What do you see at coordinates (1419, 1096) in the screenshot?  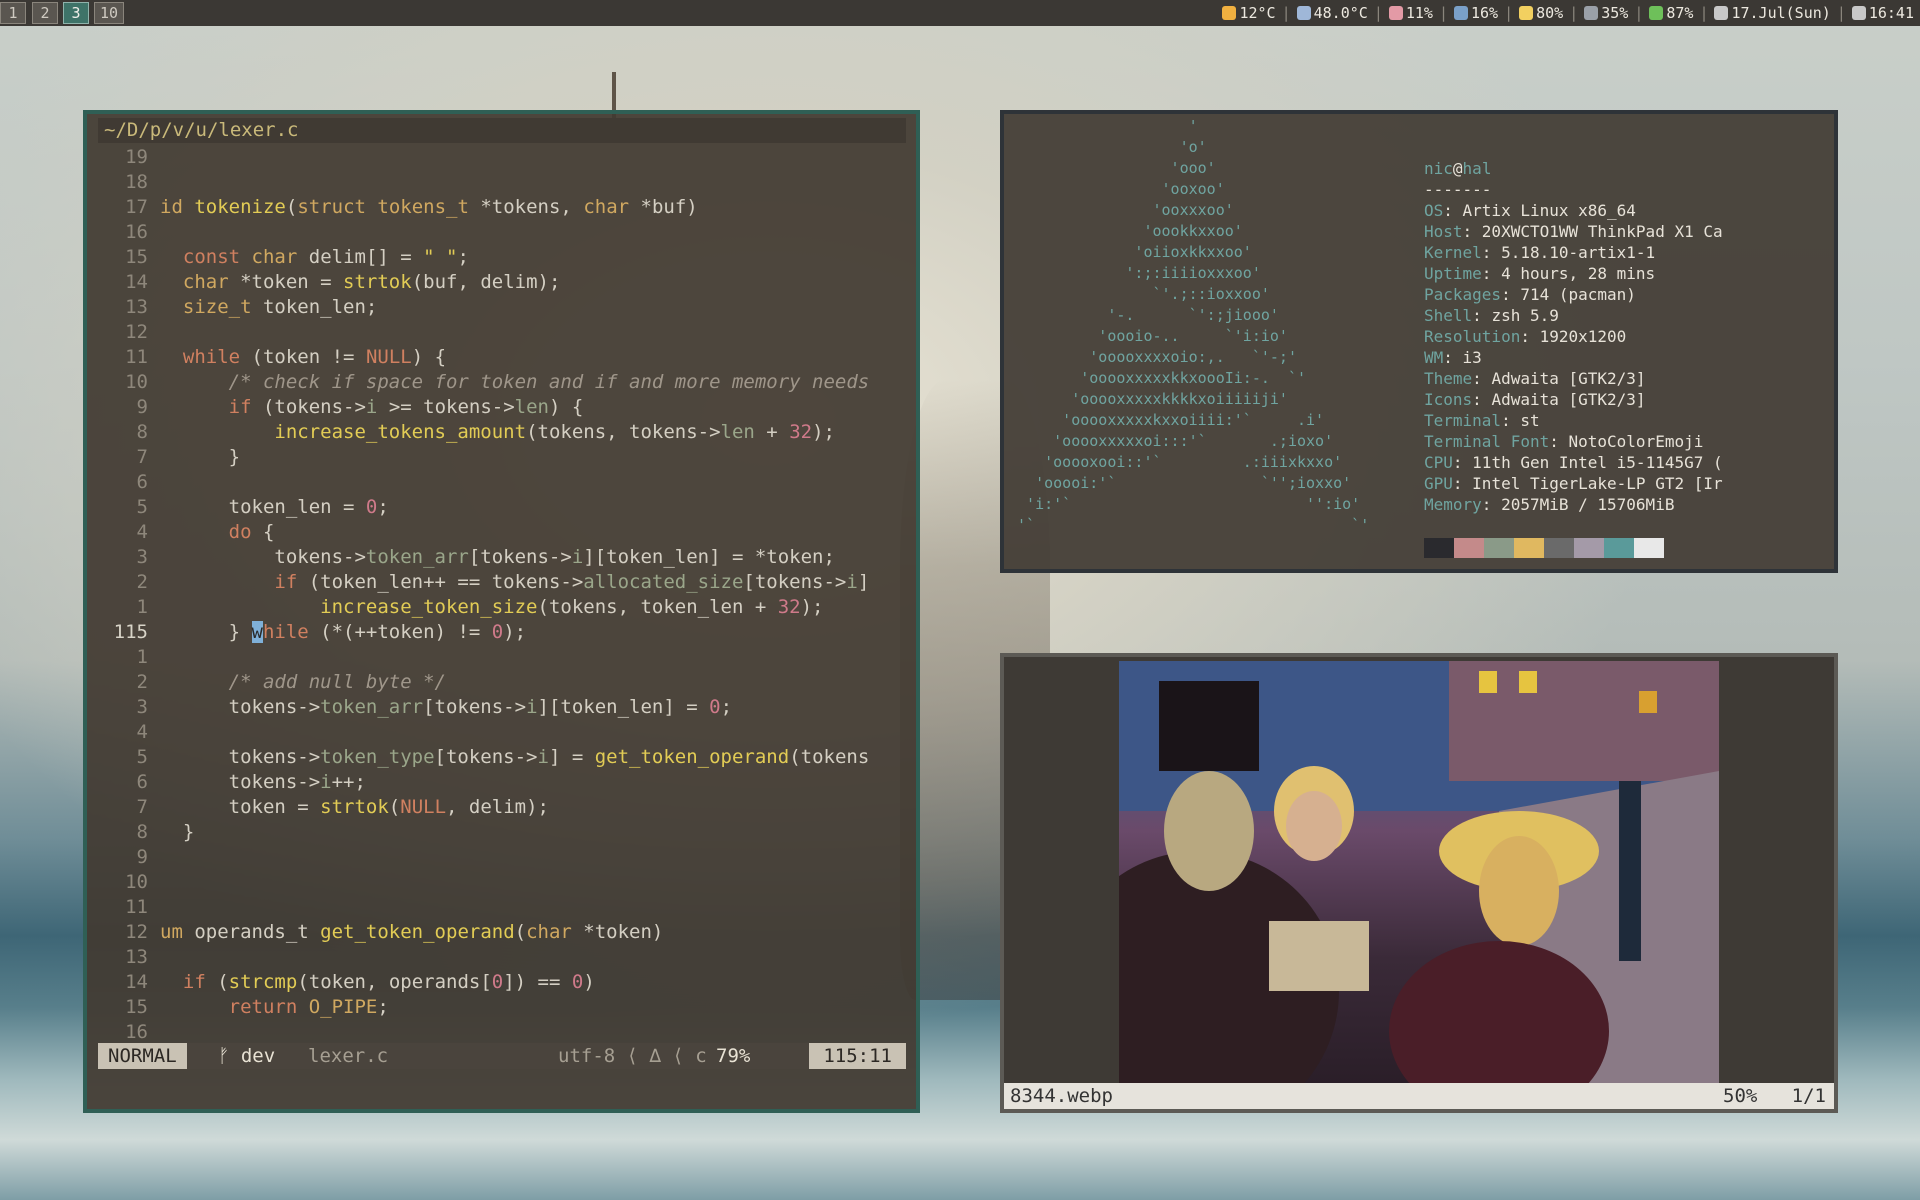 I see `viewer-statusbar: 8344.webp 50% 1/1` at bounding box center [1419, 1096].